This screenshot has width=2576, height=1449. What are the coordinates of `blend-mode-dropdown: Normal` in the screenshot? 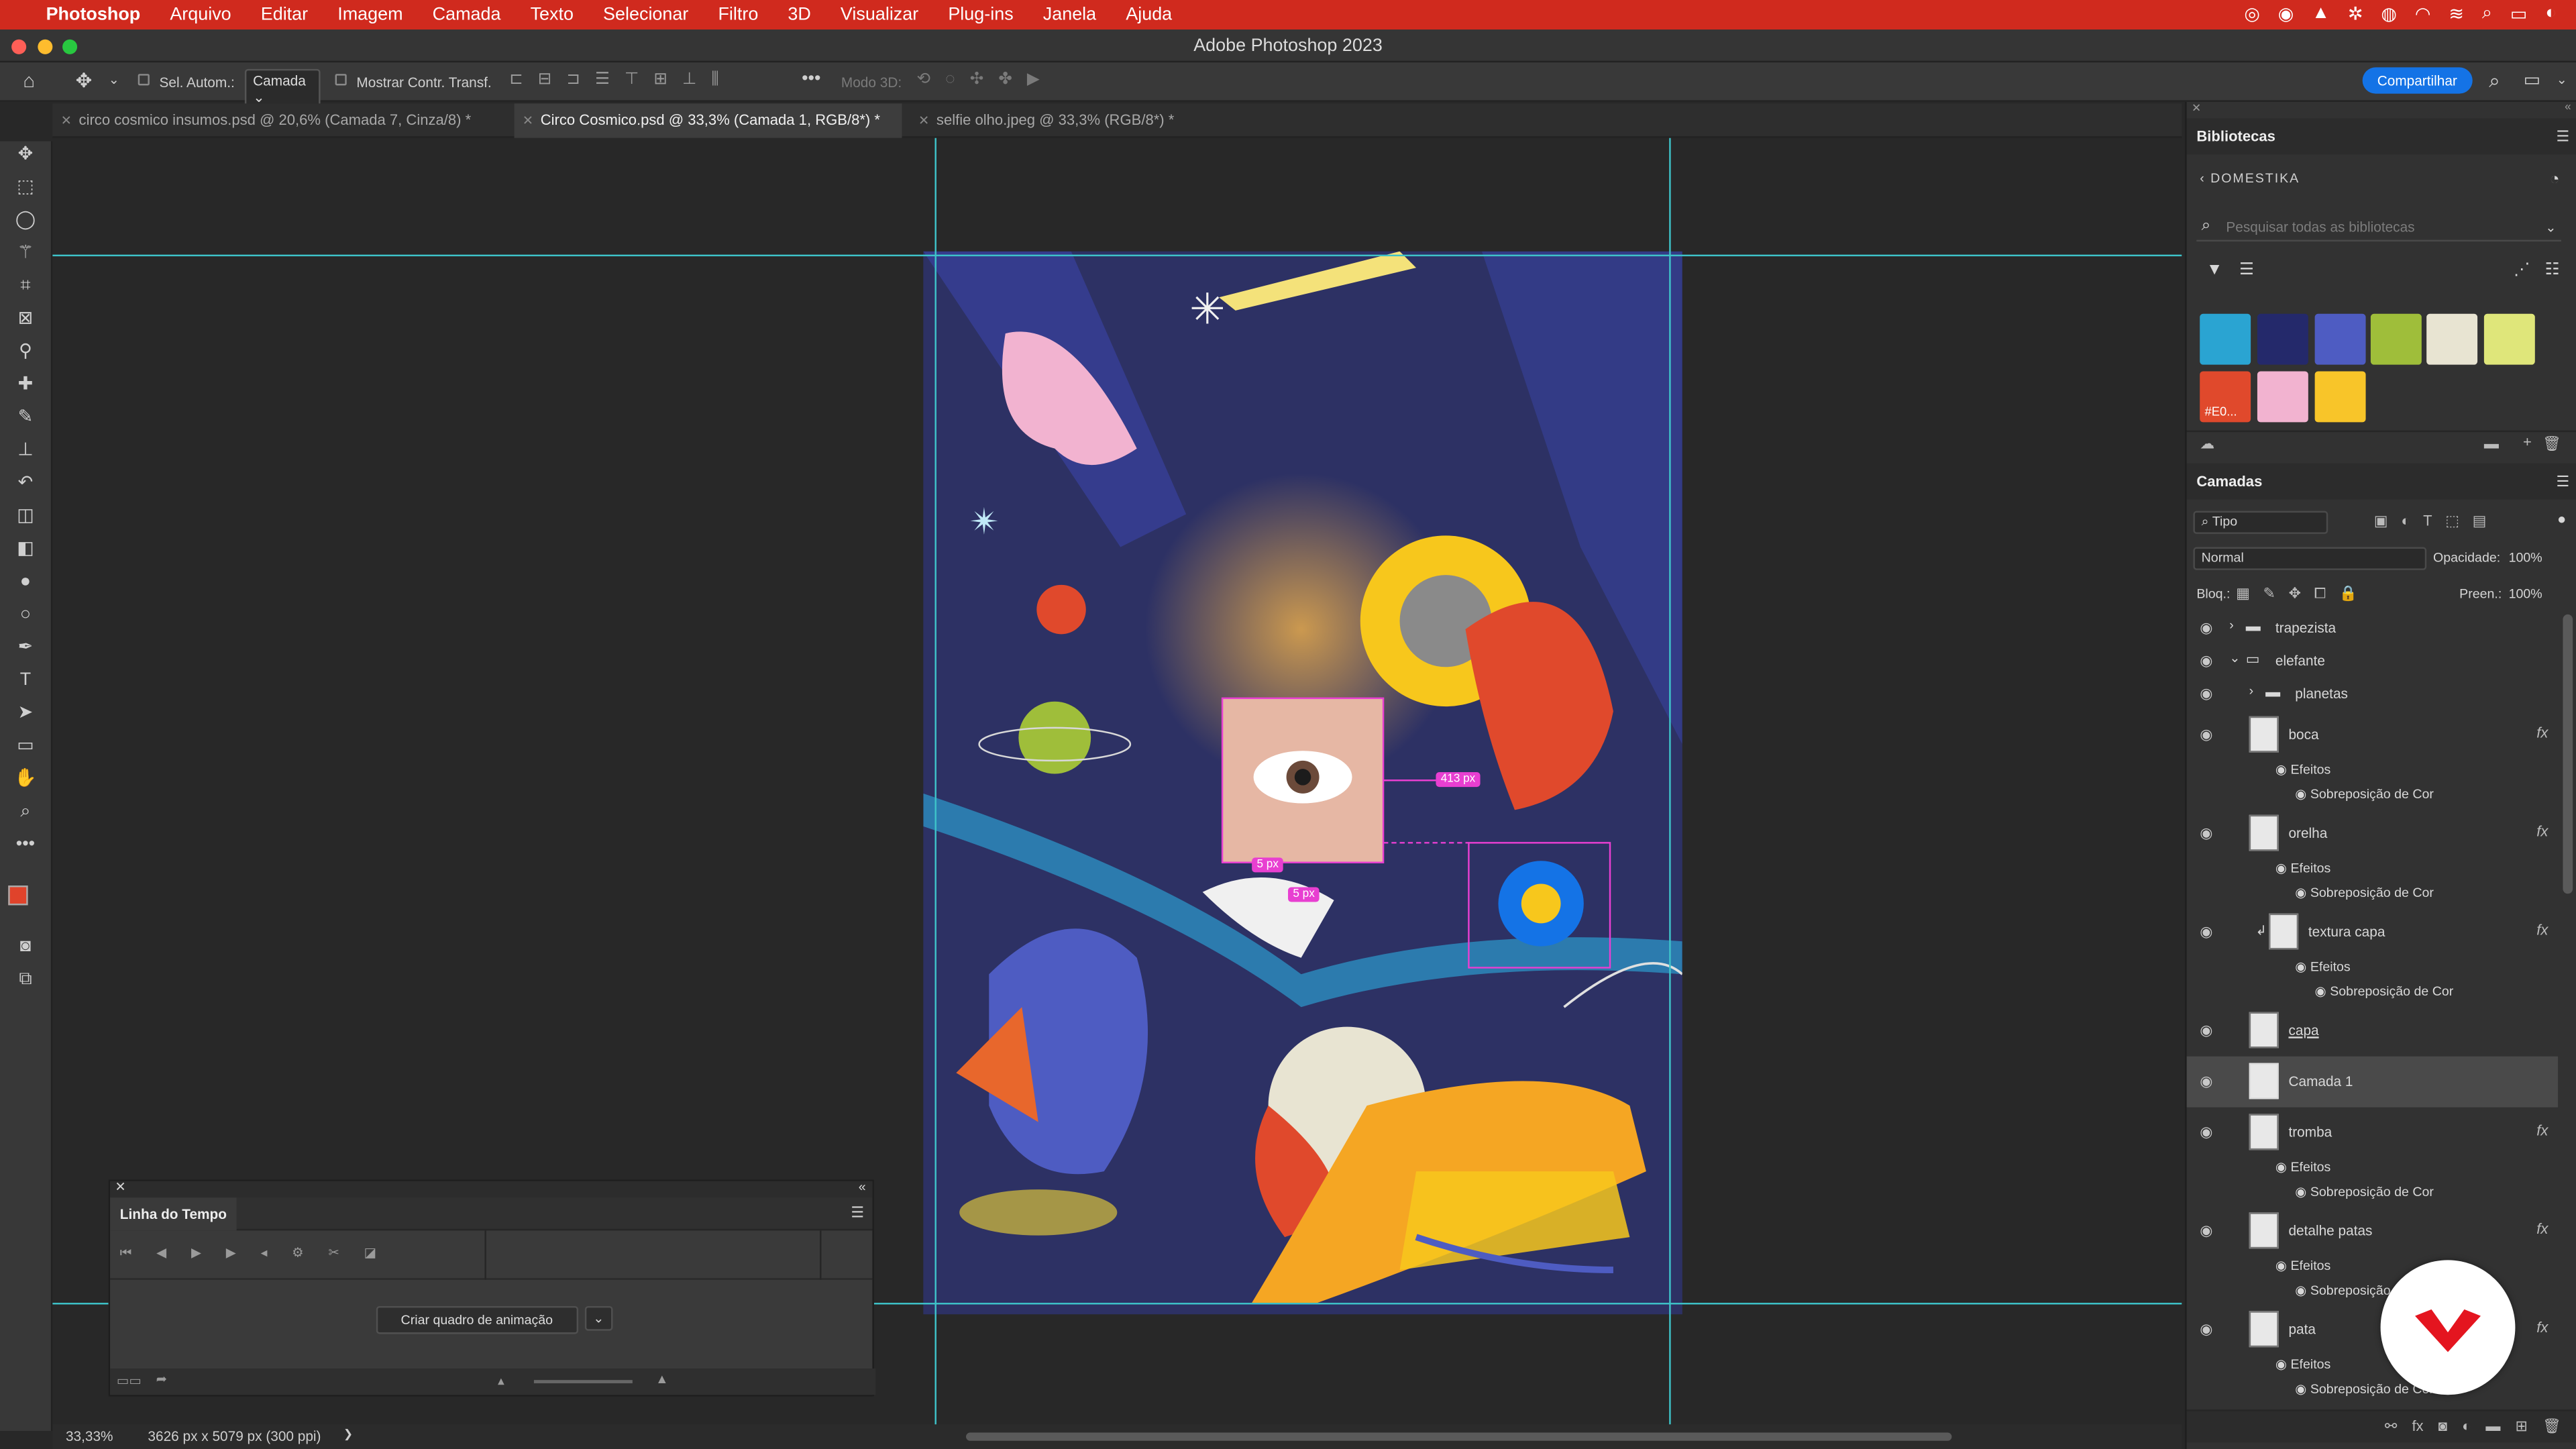 It's located at (2310, 558).